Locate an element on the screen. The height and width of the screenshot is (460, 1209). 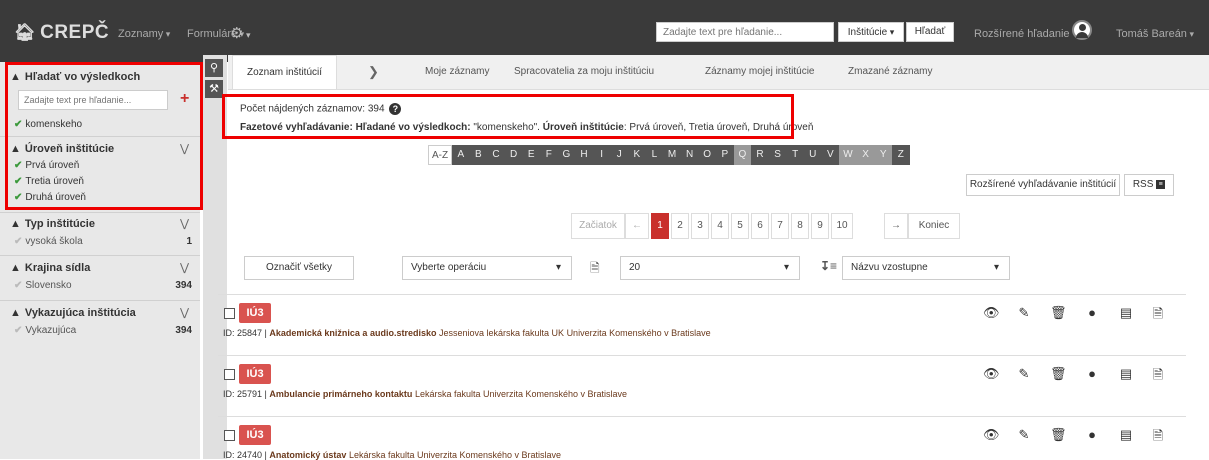
alphabet-letter: U is located at coordinates (813, 155).